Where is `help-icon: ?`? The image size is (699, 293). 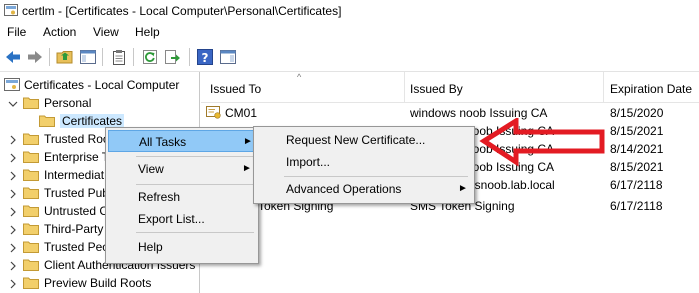 help-icon: ? is located at coordinates (205, 57).